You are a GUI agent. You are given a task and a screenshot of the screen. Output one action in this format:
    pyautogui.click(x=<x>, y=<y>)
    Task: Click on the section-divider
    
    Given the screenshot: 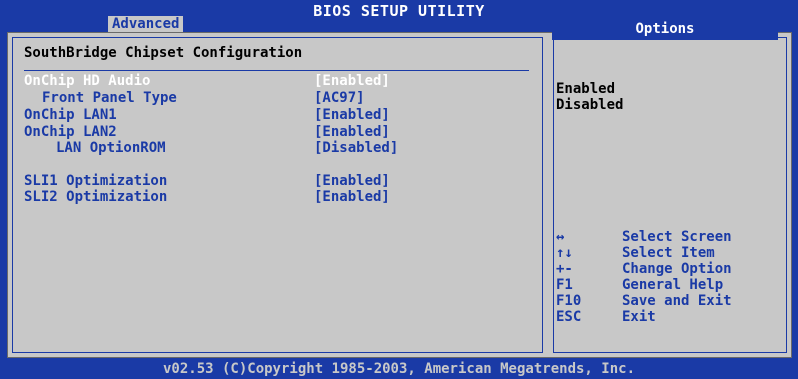 What is the action you would take?
    pyautogui.click(x=276, y=70)
    